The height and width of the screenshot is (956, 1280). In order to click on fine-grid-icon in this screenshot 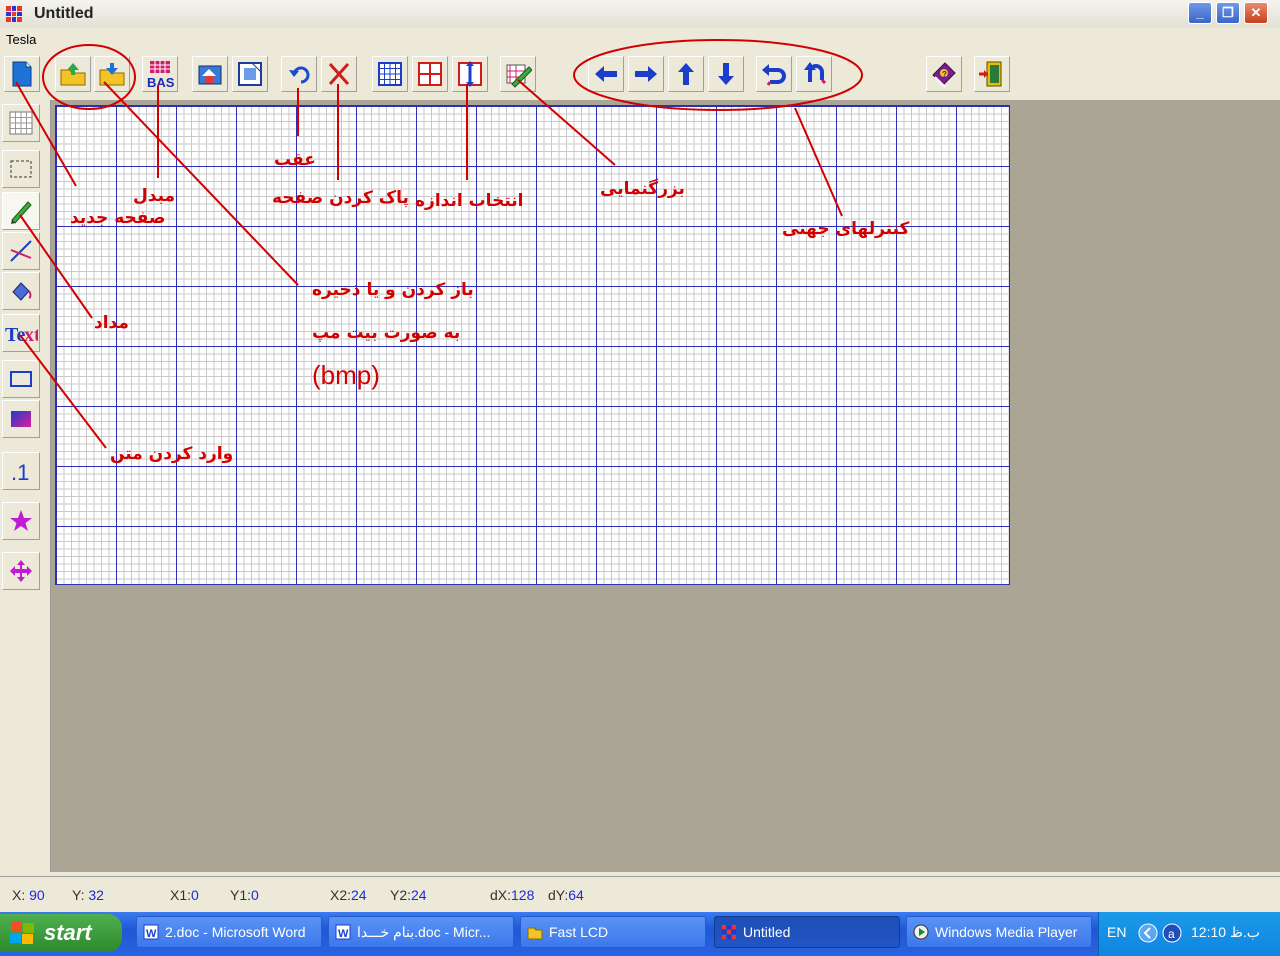, I will do `click(390, 74)`.